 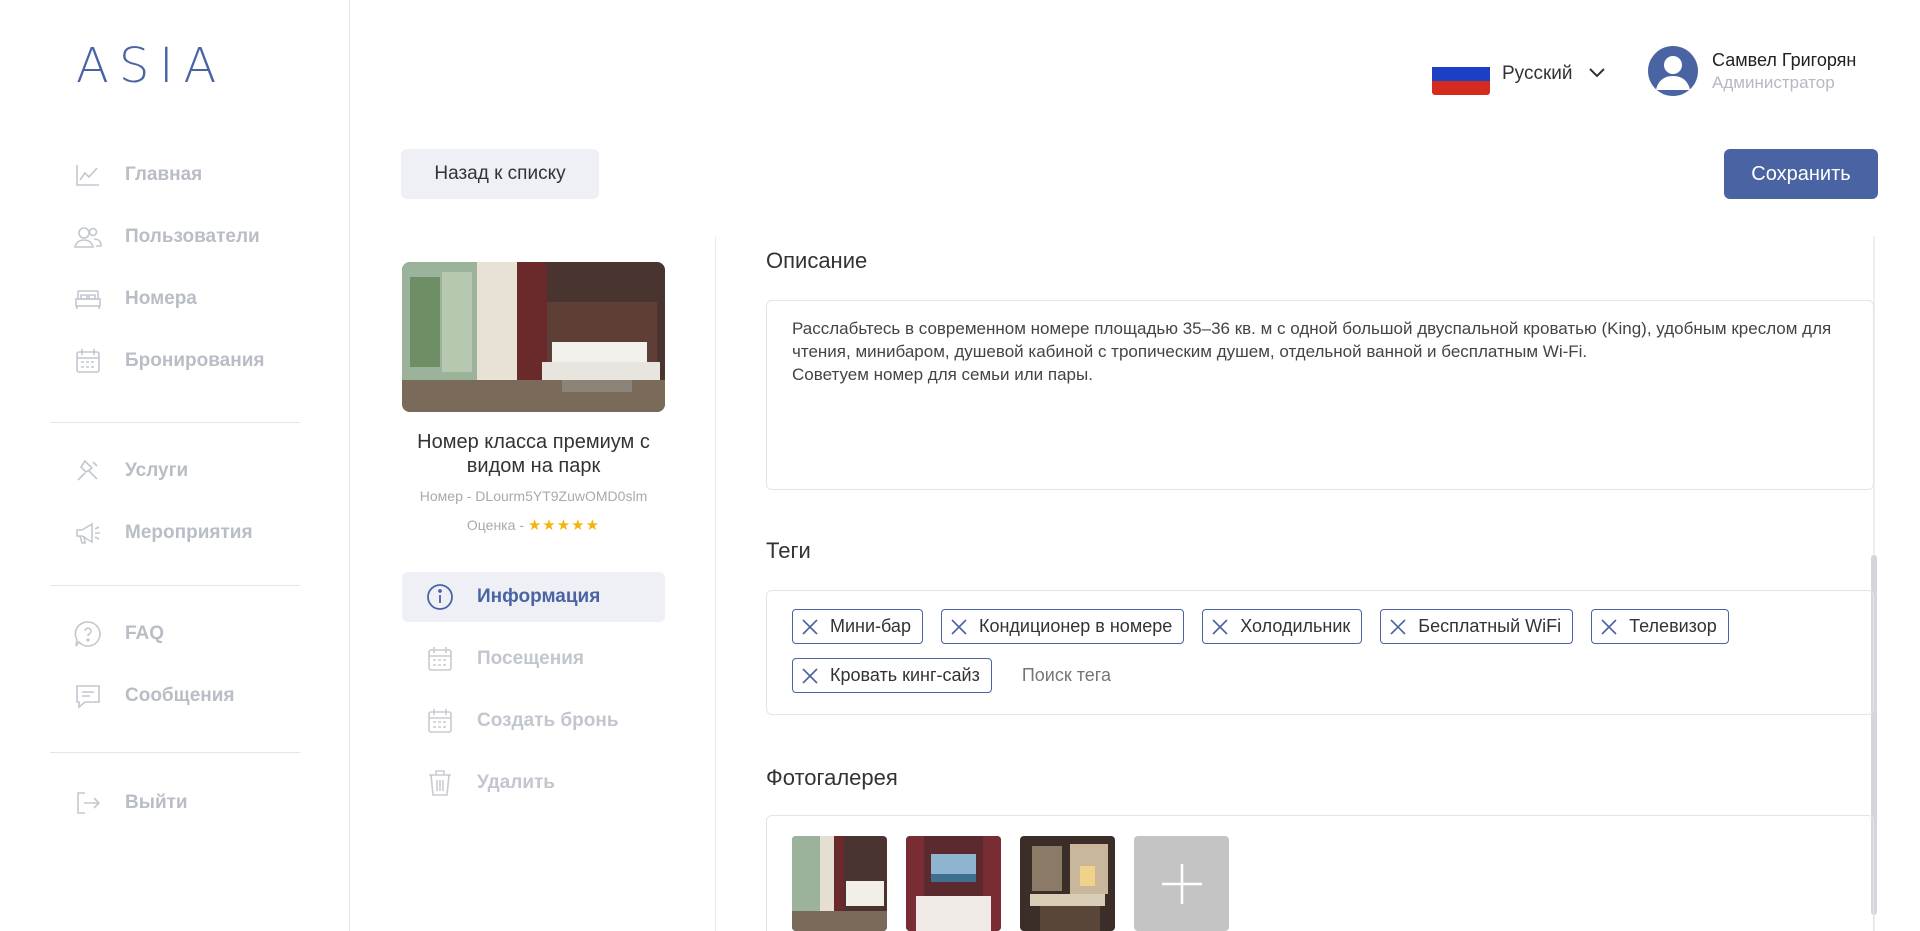 I want to click on tag-label: Холодильник, so click(x=1295, y=626).